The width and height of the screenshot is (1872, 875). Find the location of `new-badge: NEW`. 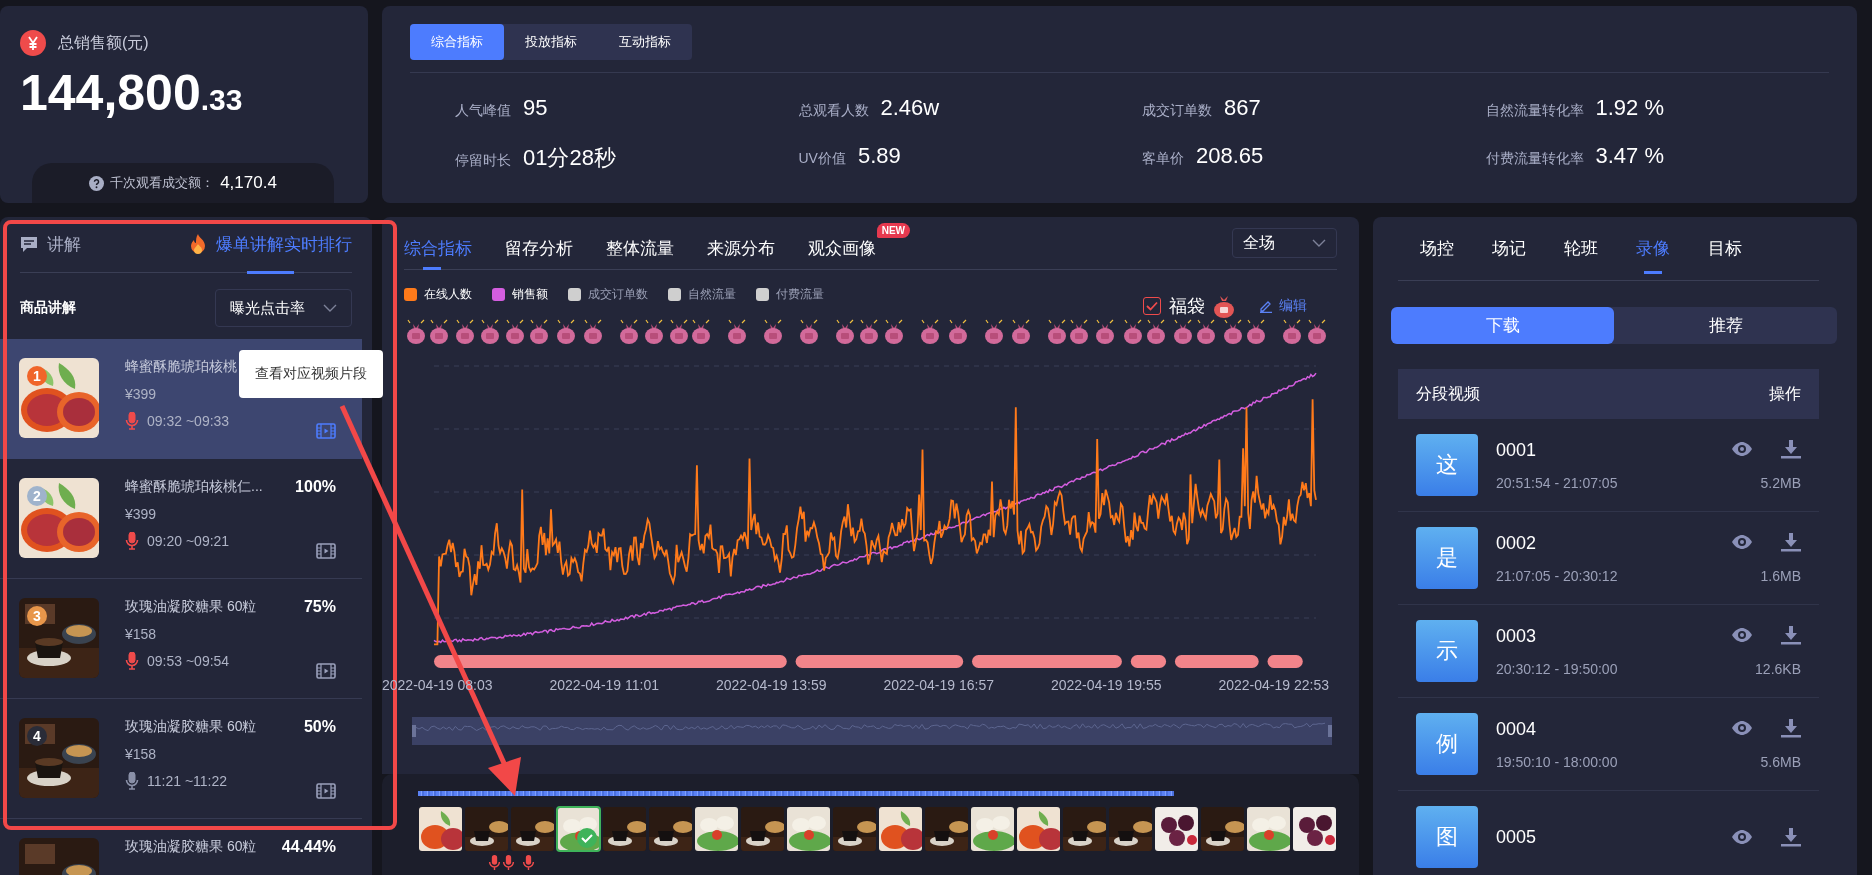

new-badge: NEW is located at coordinates (893, 230).